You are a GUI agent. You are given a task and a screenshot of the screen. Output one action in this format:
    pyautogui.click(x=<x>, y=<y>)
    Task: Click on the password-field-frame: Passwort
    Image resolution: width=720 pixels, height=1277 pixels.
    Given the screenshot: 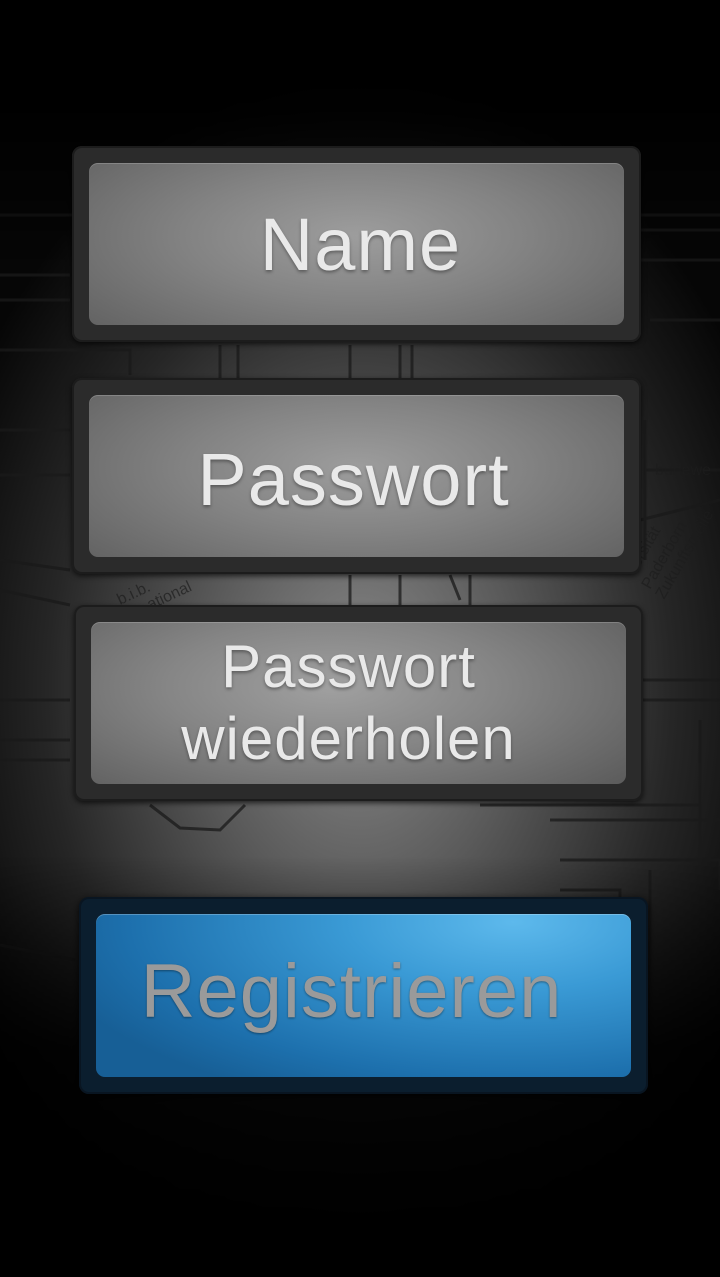 What is the action you would take?
    pyautogui.click(x=356, y=476)
    